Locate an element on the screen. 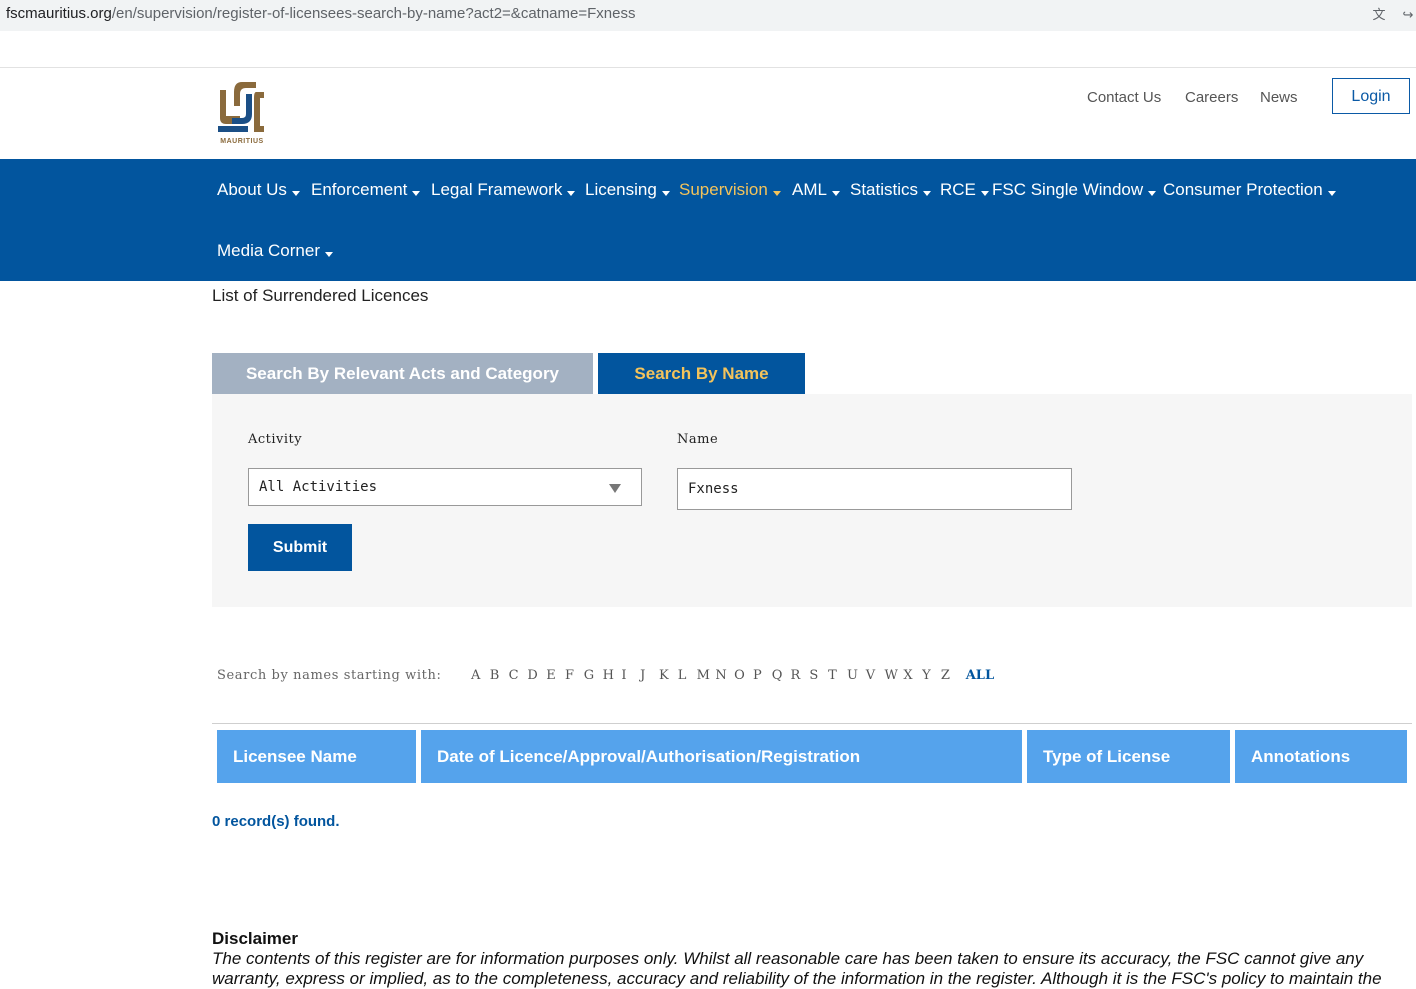  nav-media-corner: Media Corner is located at coordinates (275, 251).